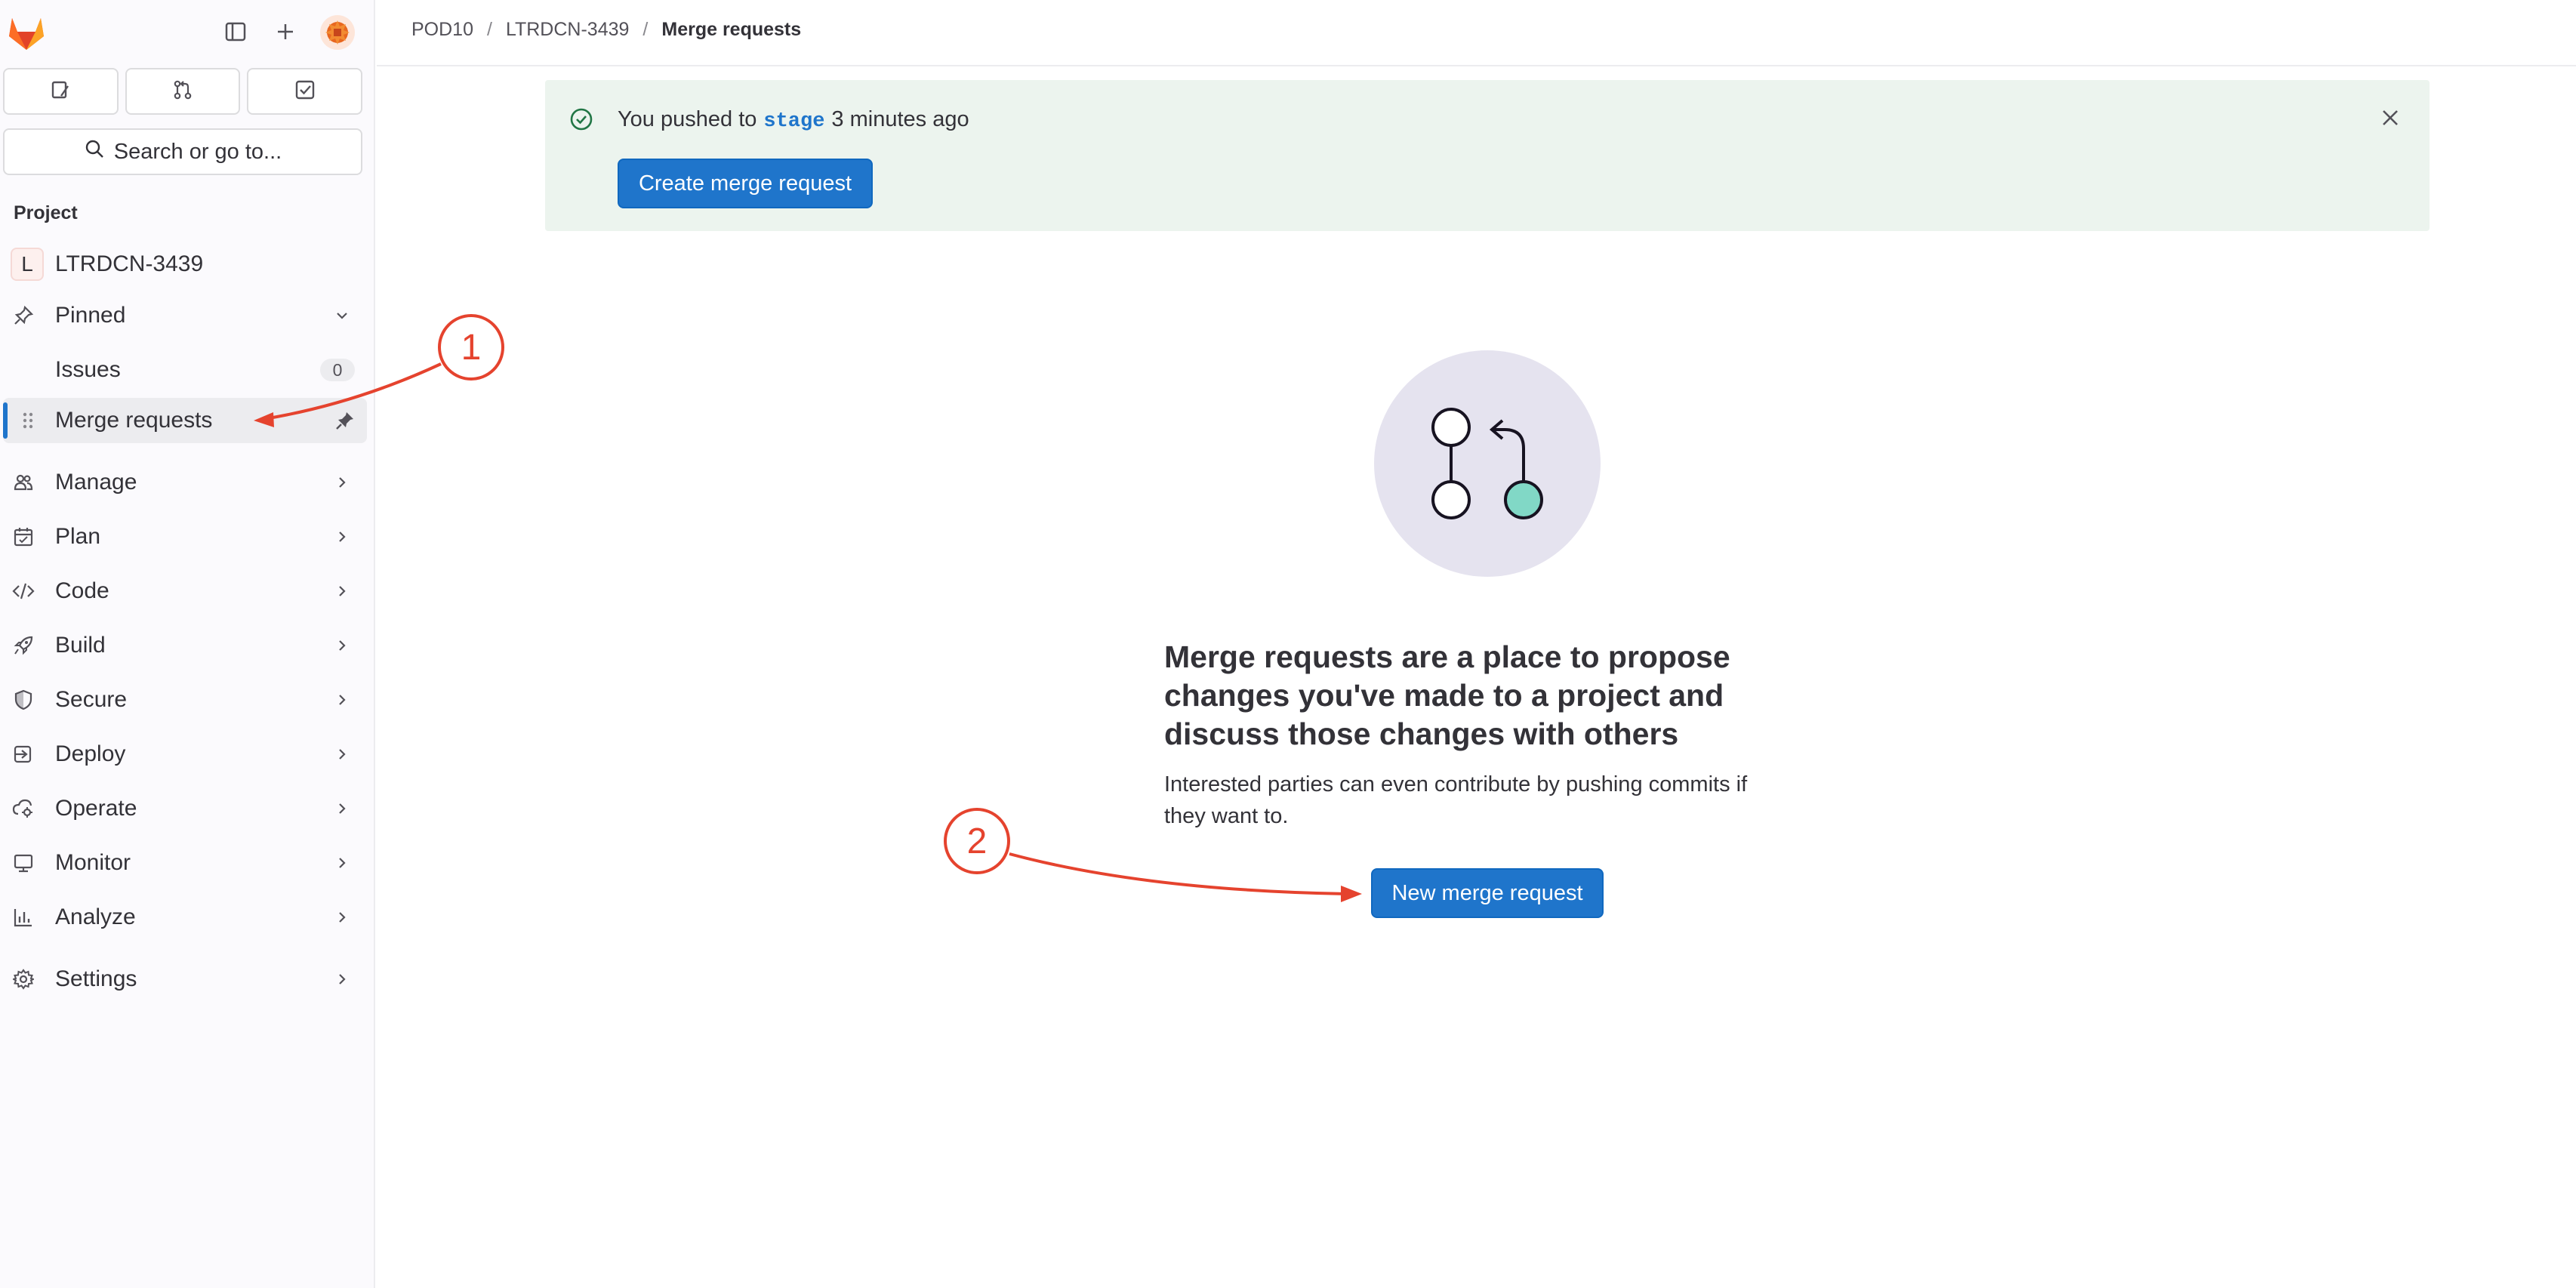 This screenshot has width=2576, height=1288. What do you see at coordinates (745, 183) in the screenshot?
I see `create-merge-request-button: Create merge request` at bounding box center [745, 183].